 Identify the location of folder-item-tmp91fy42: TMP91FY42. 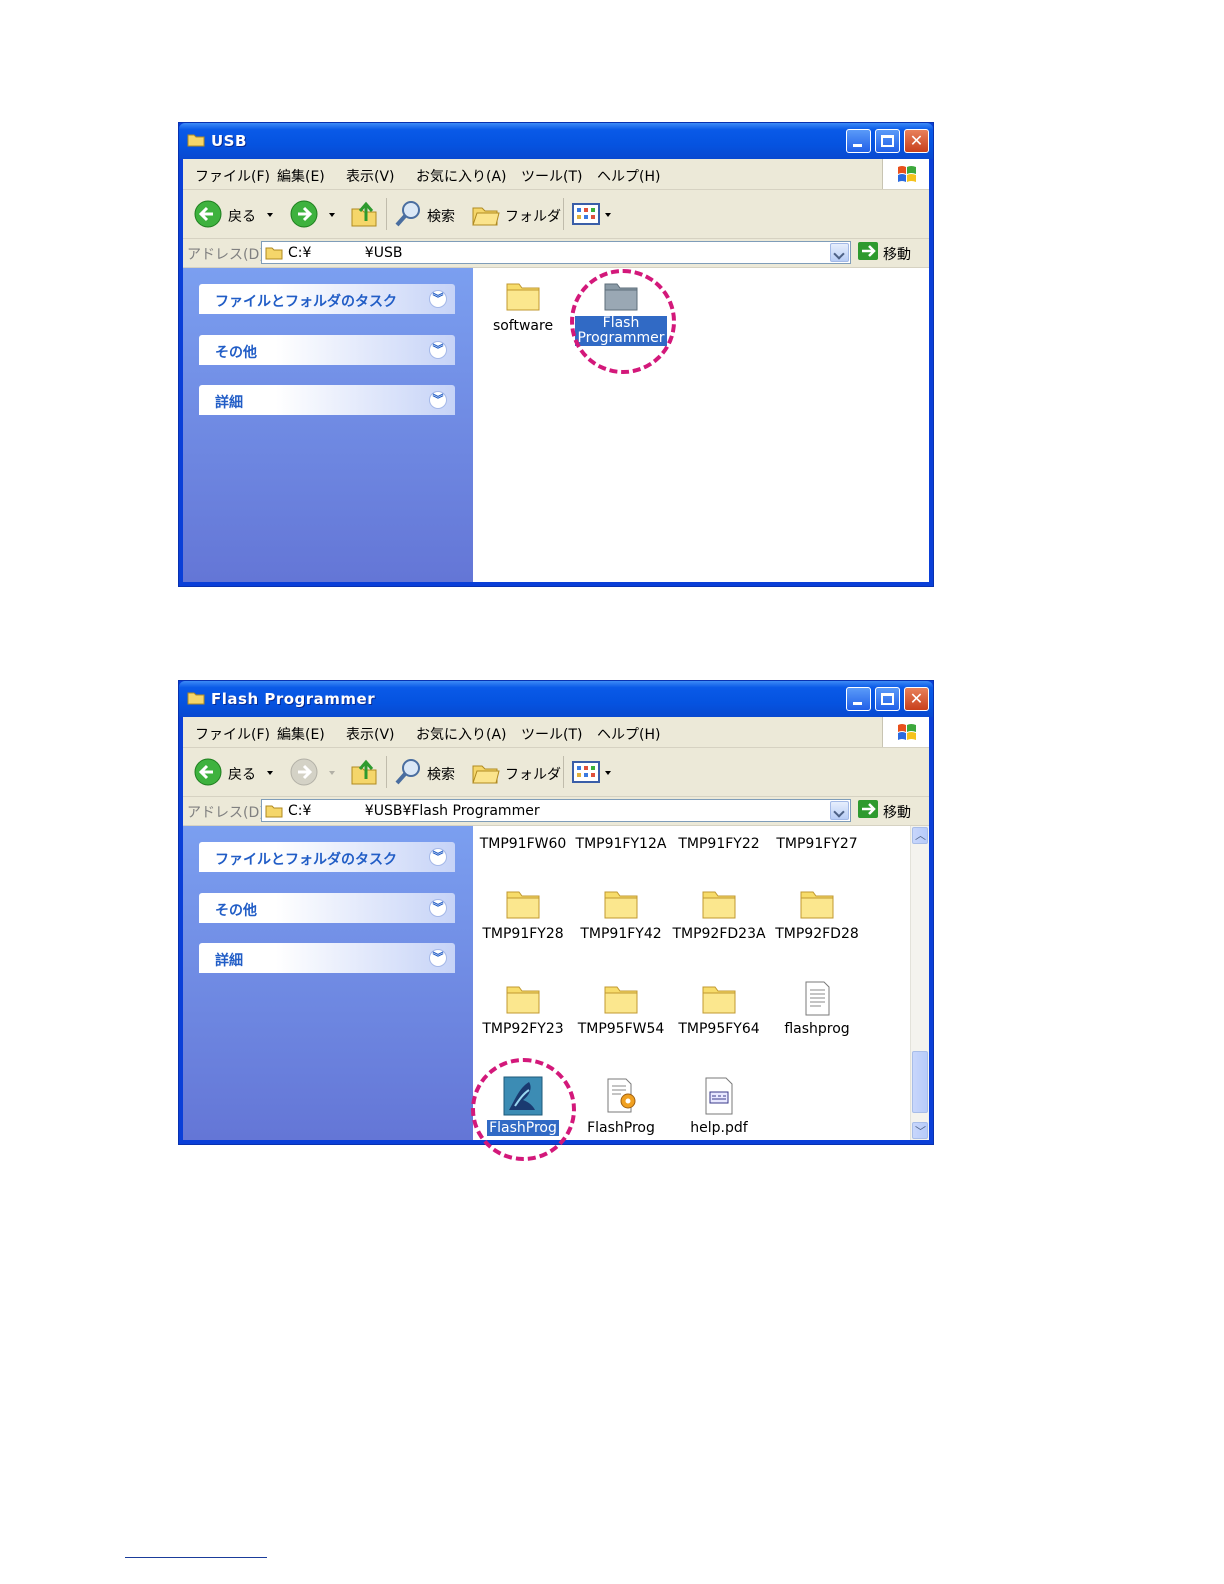
(621, 914).